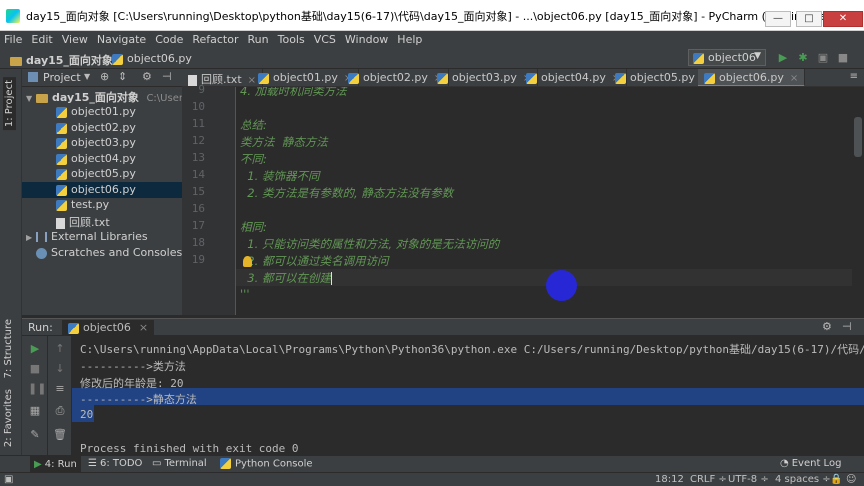 The width and height of the screenshot is (864, 486). What do you see at coordinates (87, 76) in the screenshot?
I see `chevron-down-icon: ▼` at bounding box center [87, 76].